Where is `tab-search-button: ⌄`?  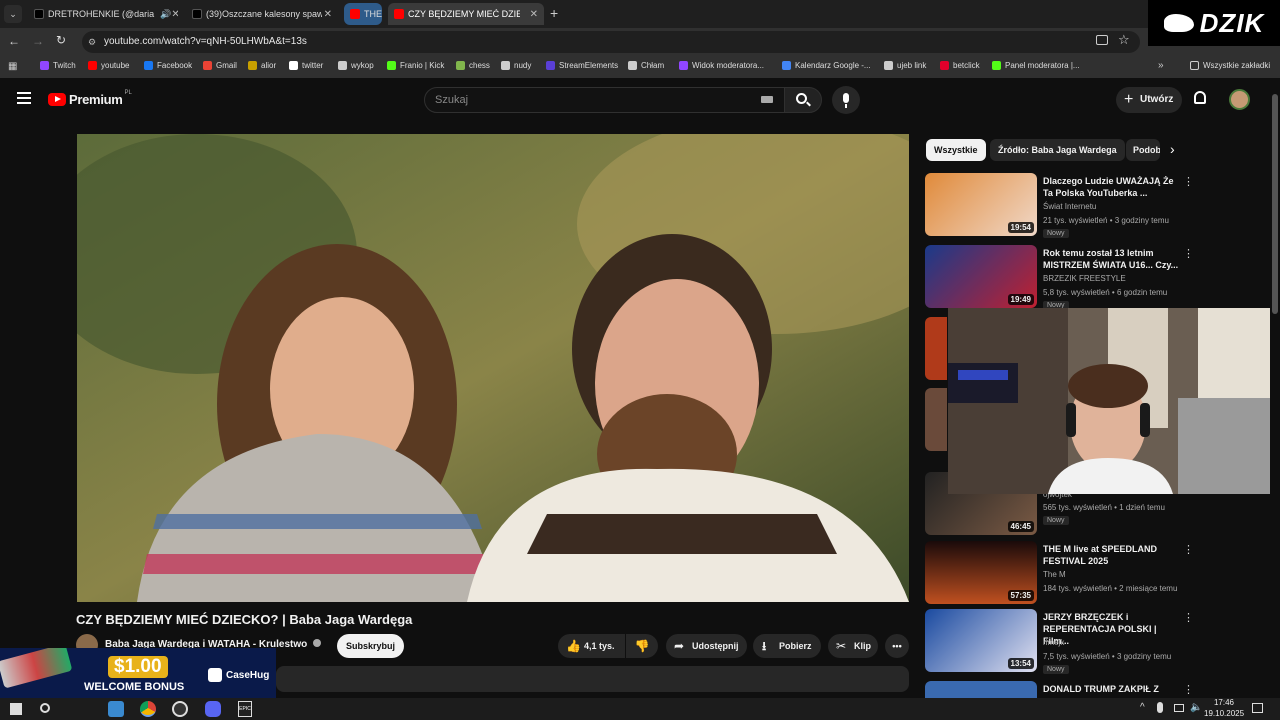 tab-search-button: ⌄ is located at coordinates (13, 14).